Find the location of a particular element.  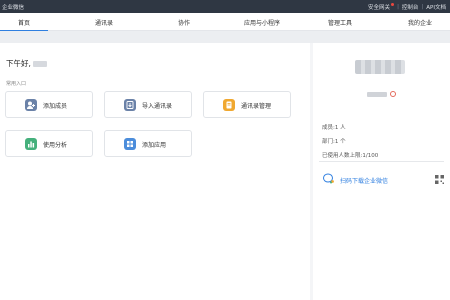

department-count: 部门:1 个 is located at coordinates (334, 142).